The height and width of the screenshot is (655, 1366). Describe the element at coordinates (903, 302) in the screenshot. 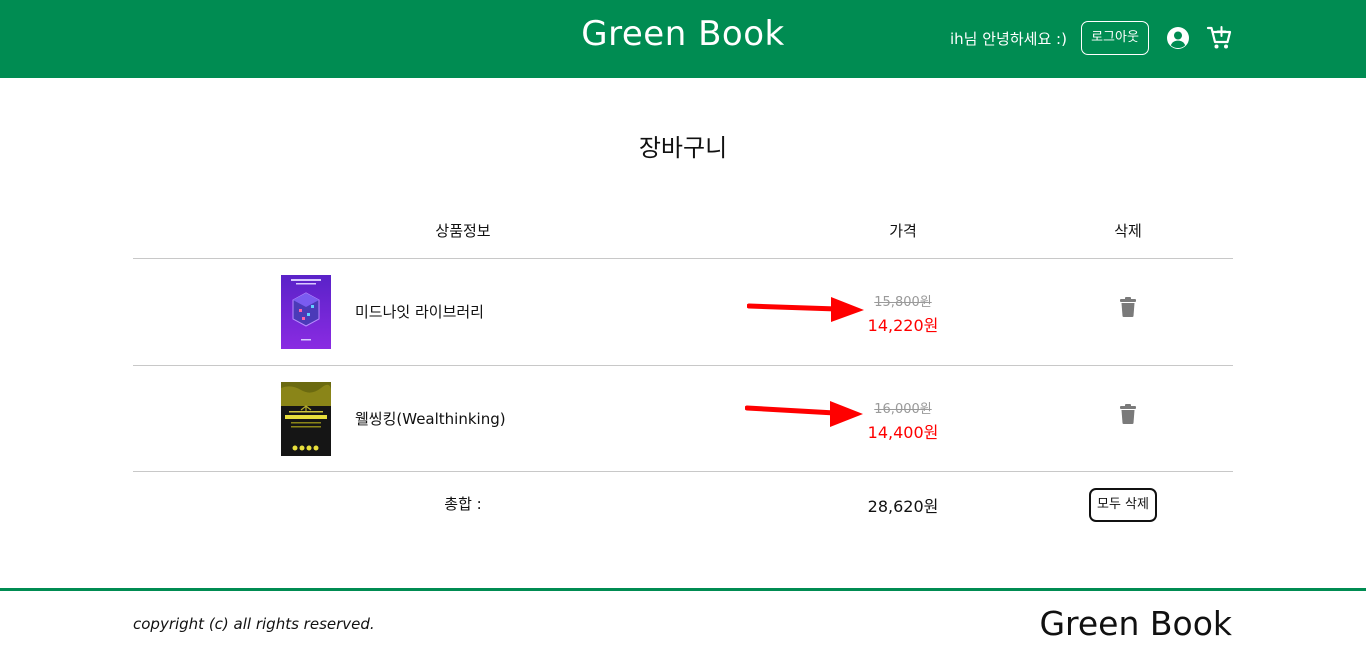

I see `original-price: 15,800원` at that location.